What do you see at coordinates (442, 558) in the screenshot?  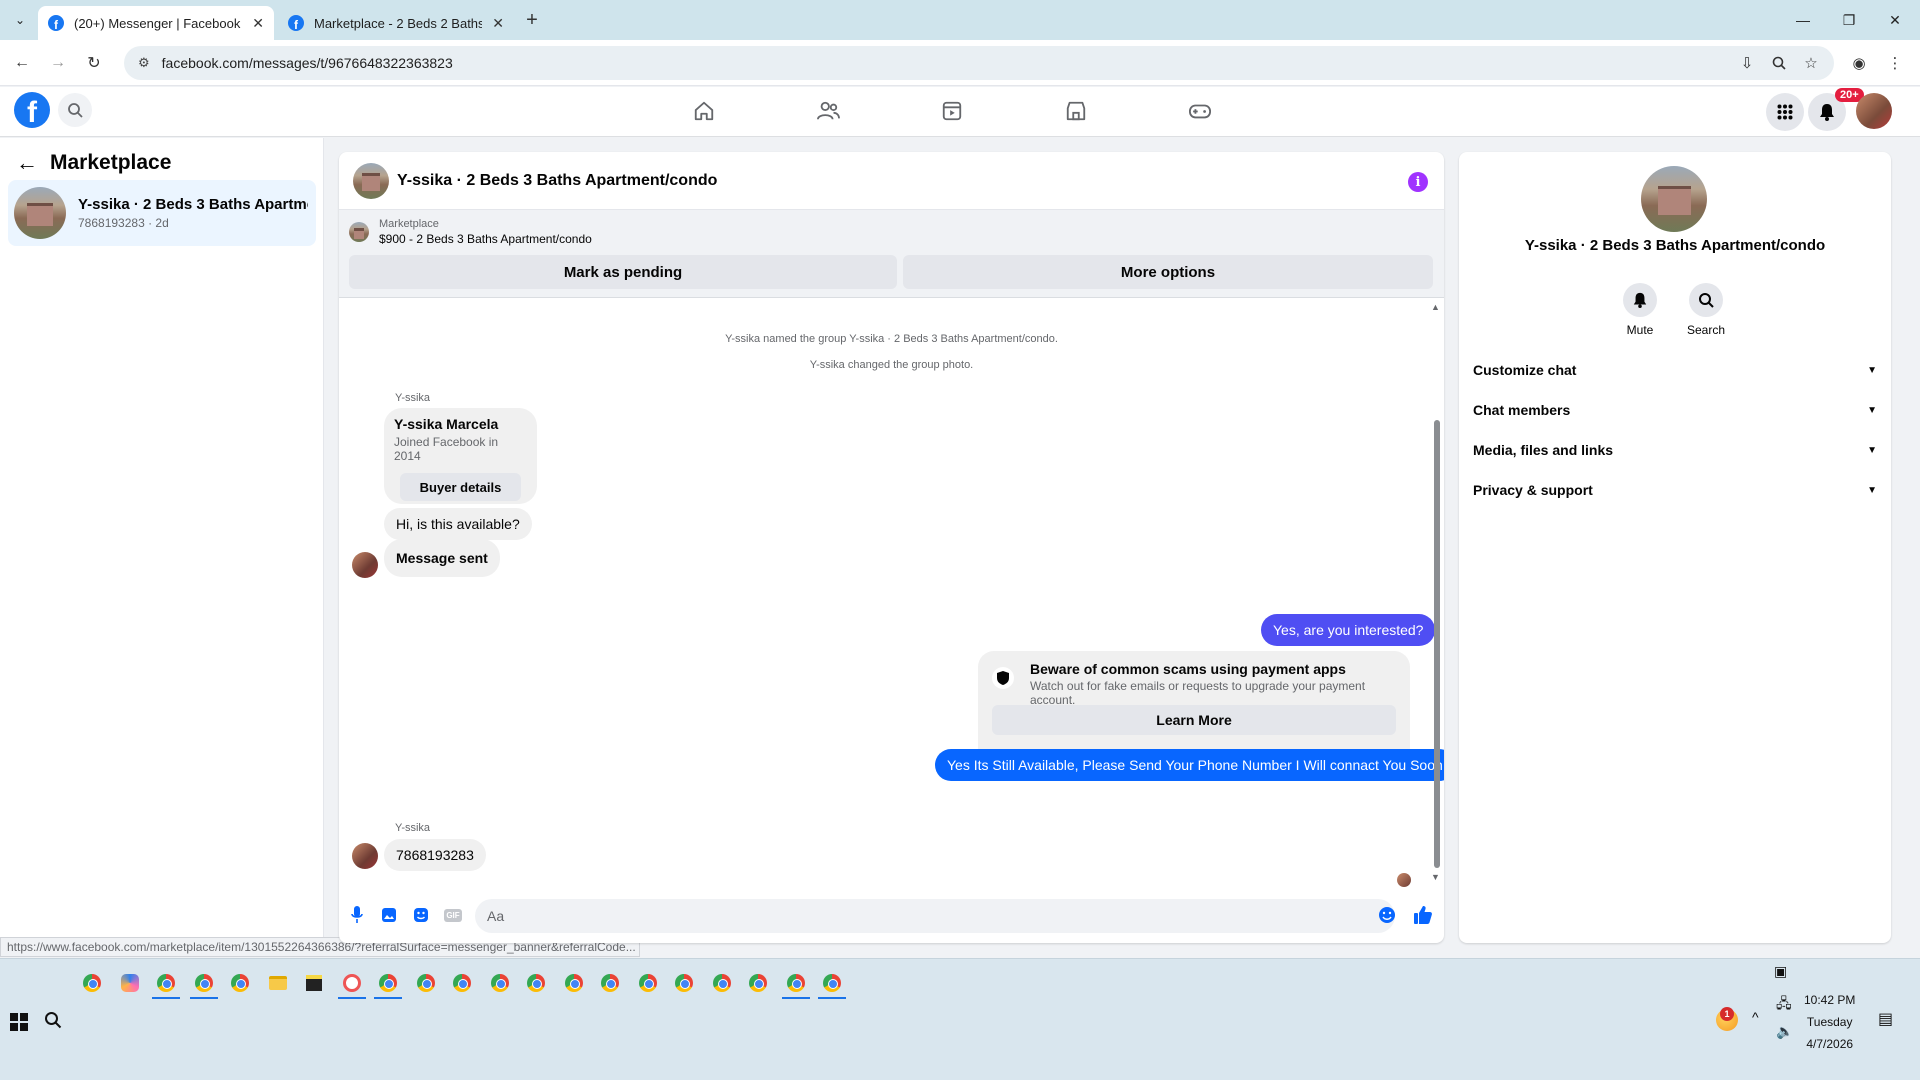 I see `incoming-message: Message sent` at bounding box center [442, 558].